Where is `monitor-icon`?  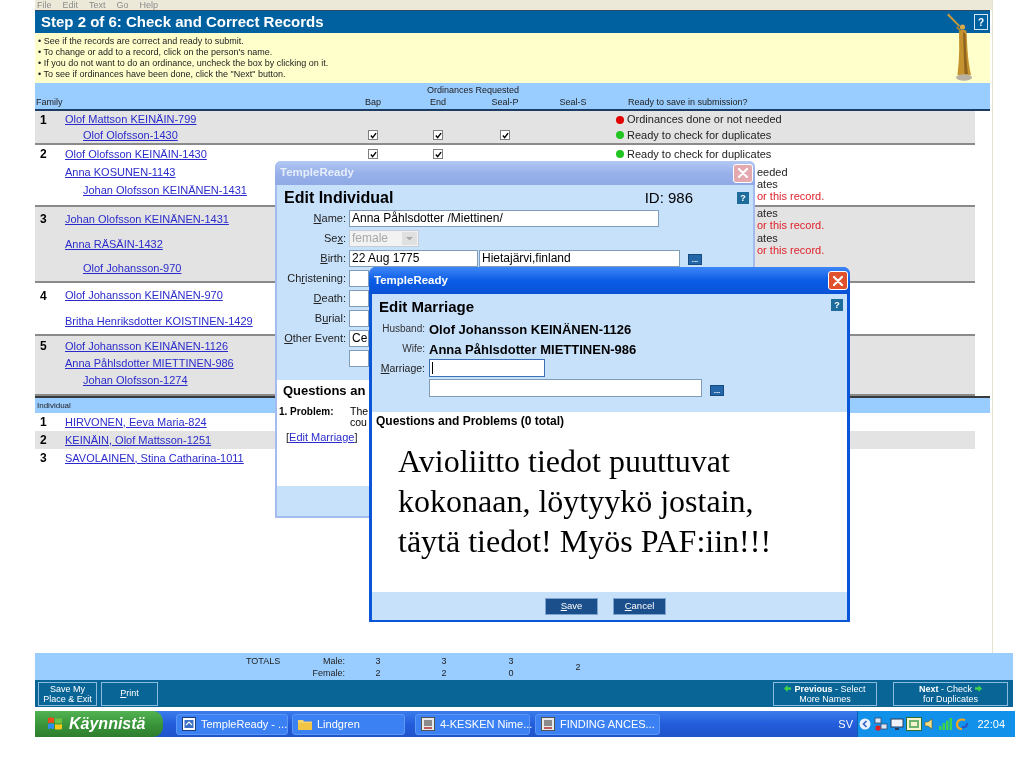
monitor-icon is located at coordinates (897, 724).